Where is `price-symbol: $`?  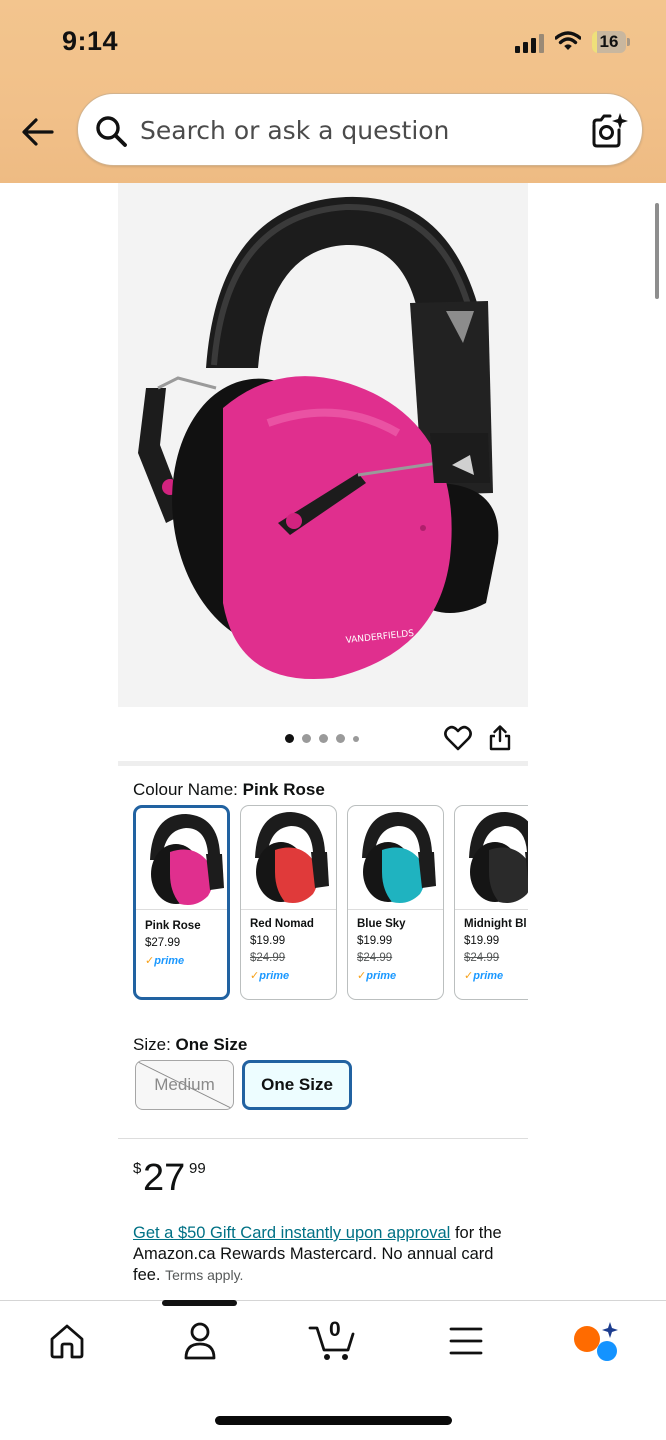
price-symbol: $ is located at coordinates (137, 1168).